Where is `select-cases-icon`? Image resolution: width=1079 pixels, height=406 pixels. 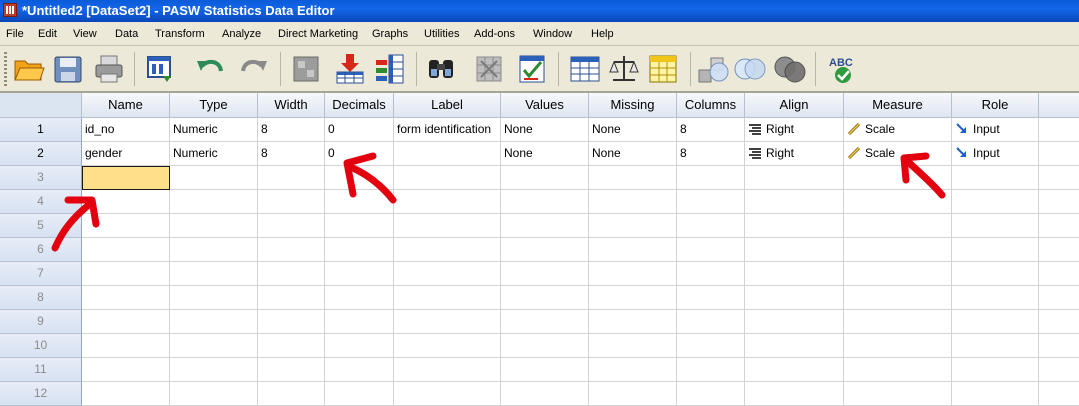
select-cases-icon is located at coordinates (532, 69).